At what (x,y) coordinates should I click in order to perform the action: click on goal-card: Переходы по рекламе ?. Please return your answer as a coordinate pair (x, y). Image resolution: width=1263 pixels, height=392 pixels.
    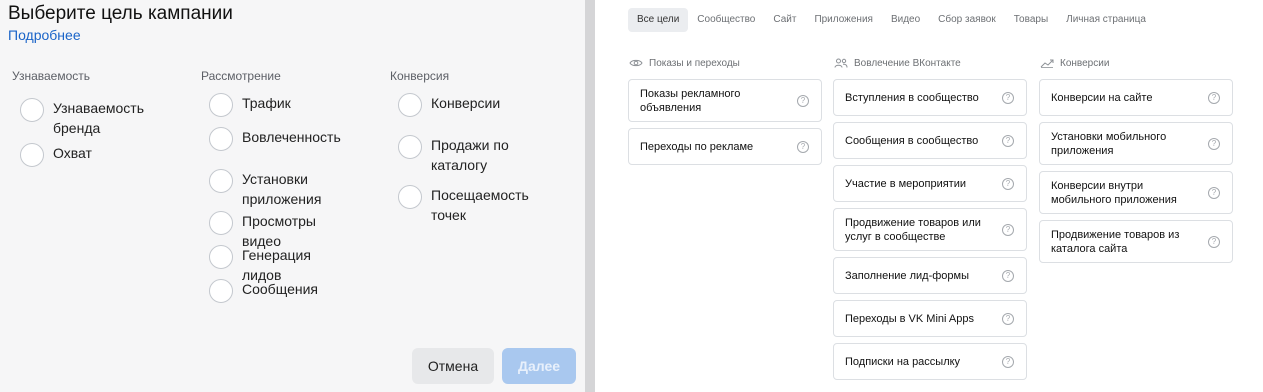
    Looking at the image, I should click on (725, 146).